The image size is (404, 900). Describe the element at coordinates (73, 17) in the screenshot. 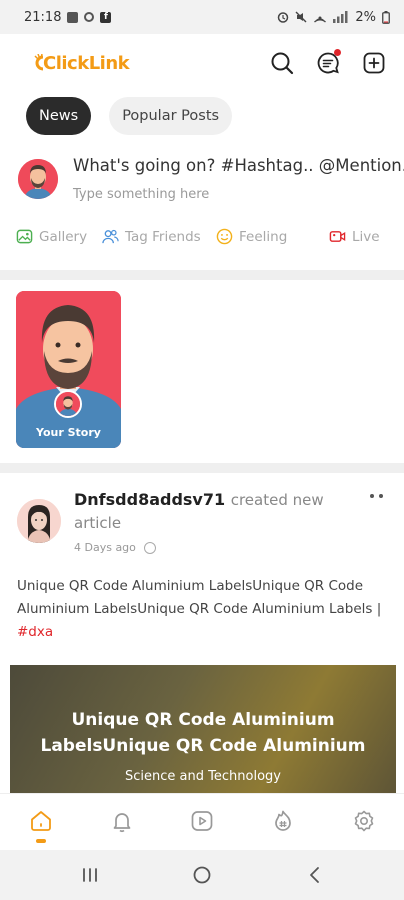

I see `gallery-notification-icon` at that location.